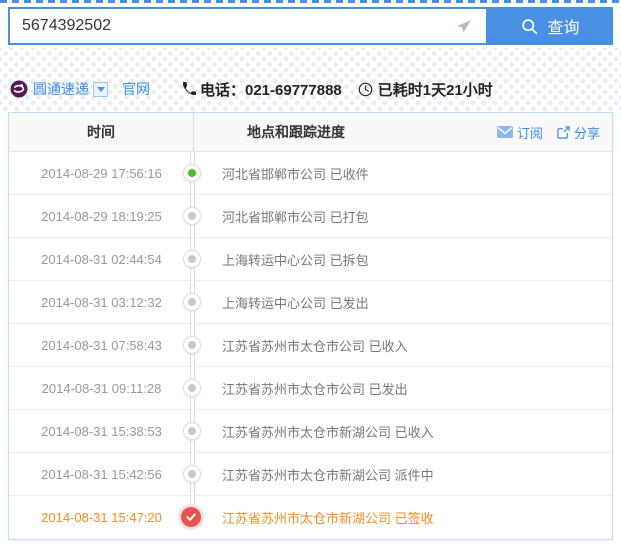  Describe the element at coordinates (530, 26) in the screenshot. I see `magnifier-icon` at that location.